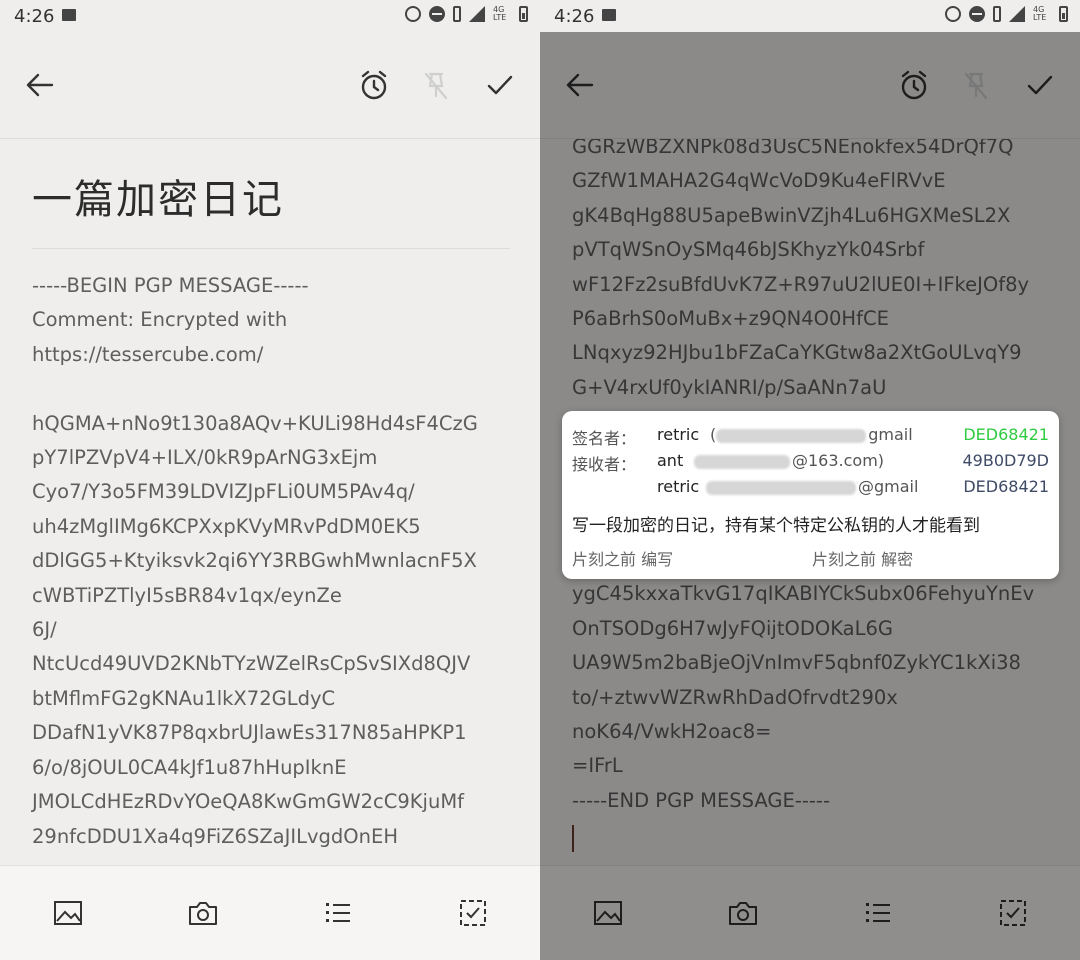  Describe the element at coordinates (271, 248) in the screenshot. I see `title-divider` at that location.